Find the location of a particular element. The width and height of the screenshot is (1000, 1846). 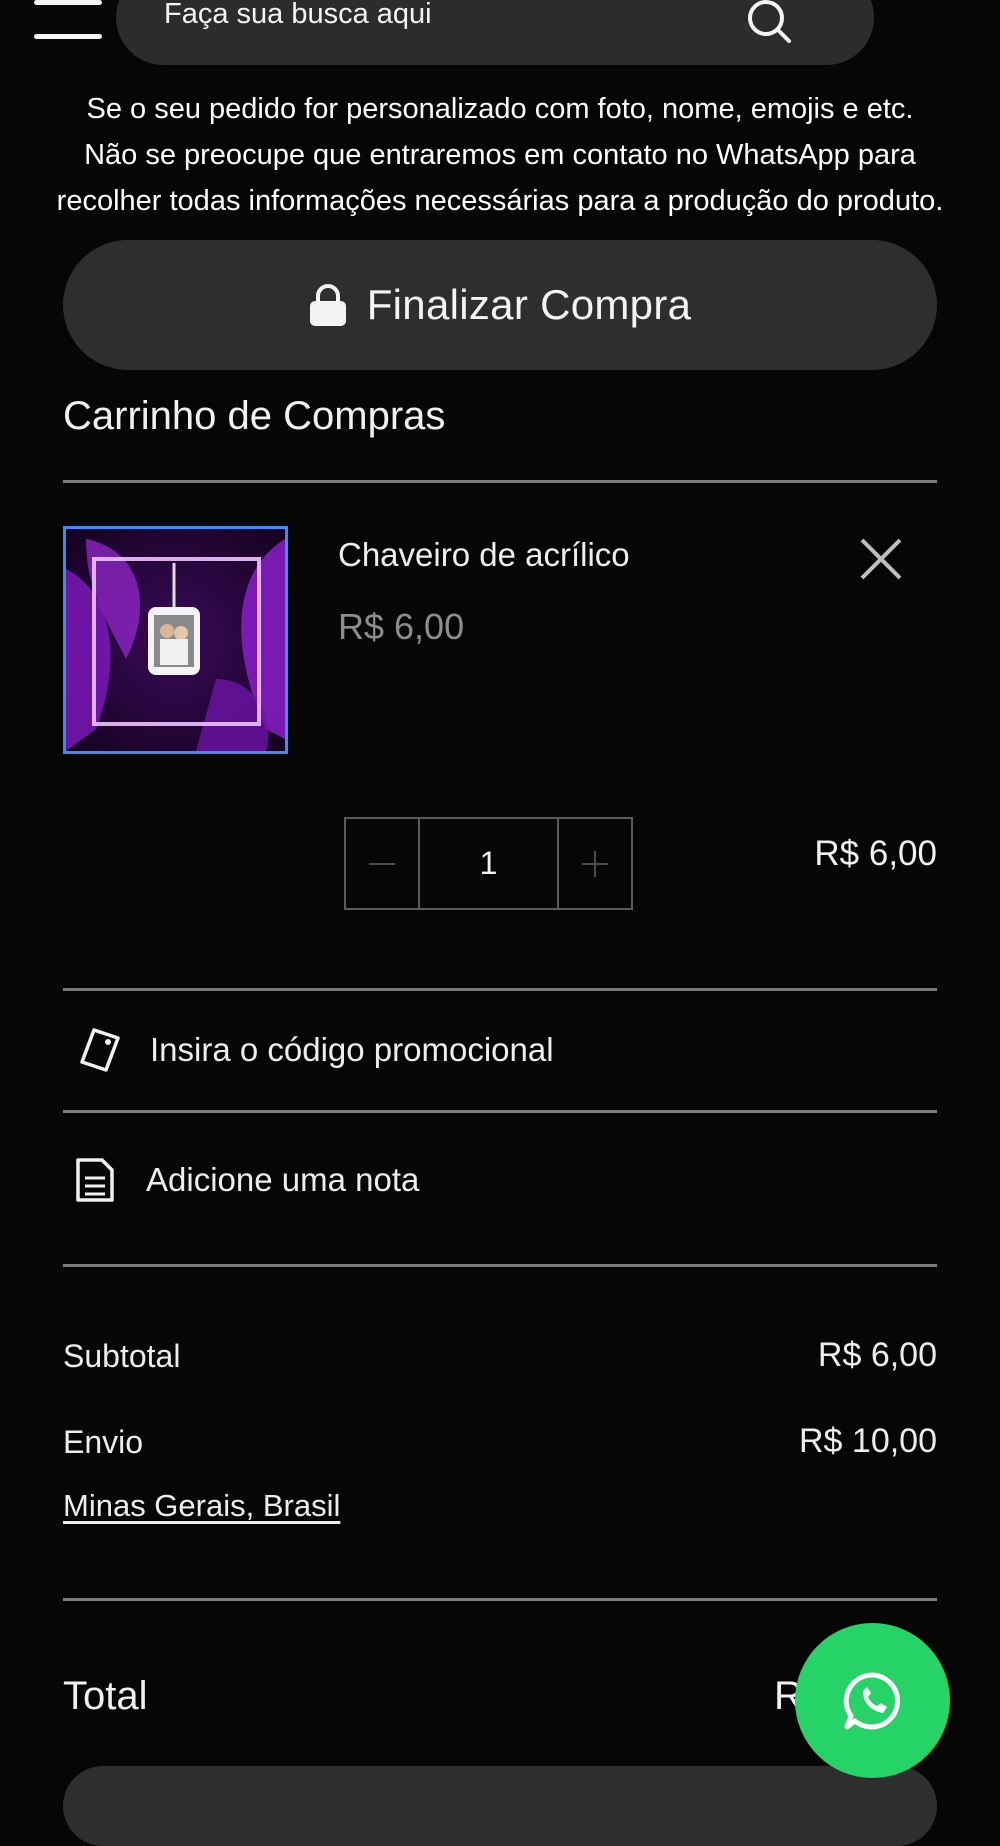

shipping-value: R$ 10,00 is located at coordinates (868, 1441).